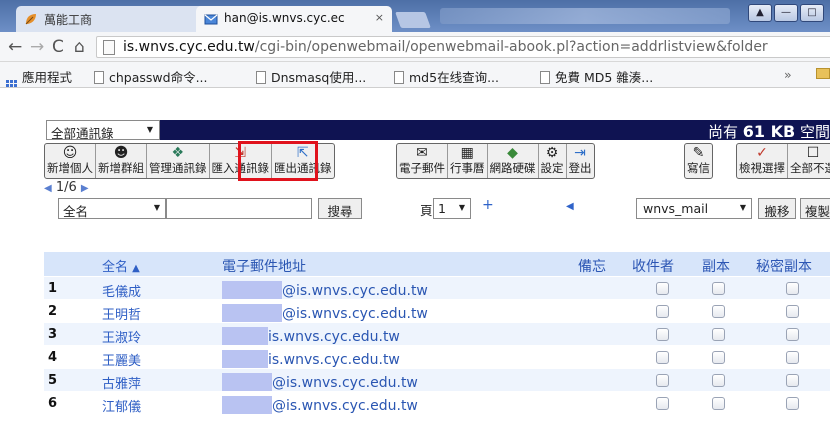 This screenshot has height=426, width=830. What do you see at coordinates (239, 208) in the screenshot?
I see `search-input` at bounding box center [239, 208].